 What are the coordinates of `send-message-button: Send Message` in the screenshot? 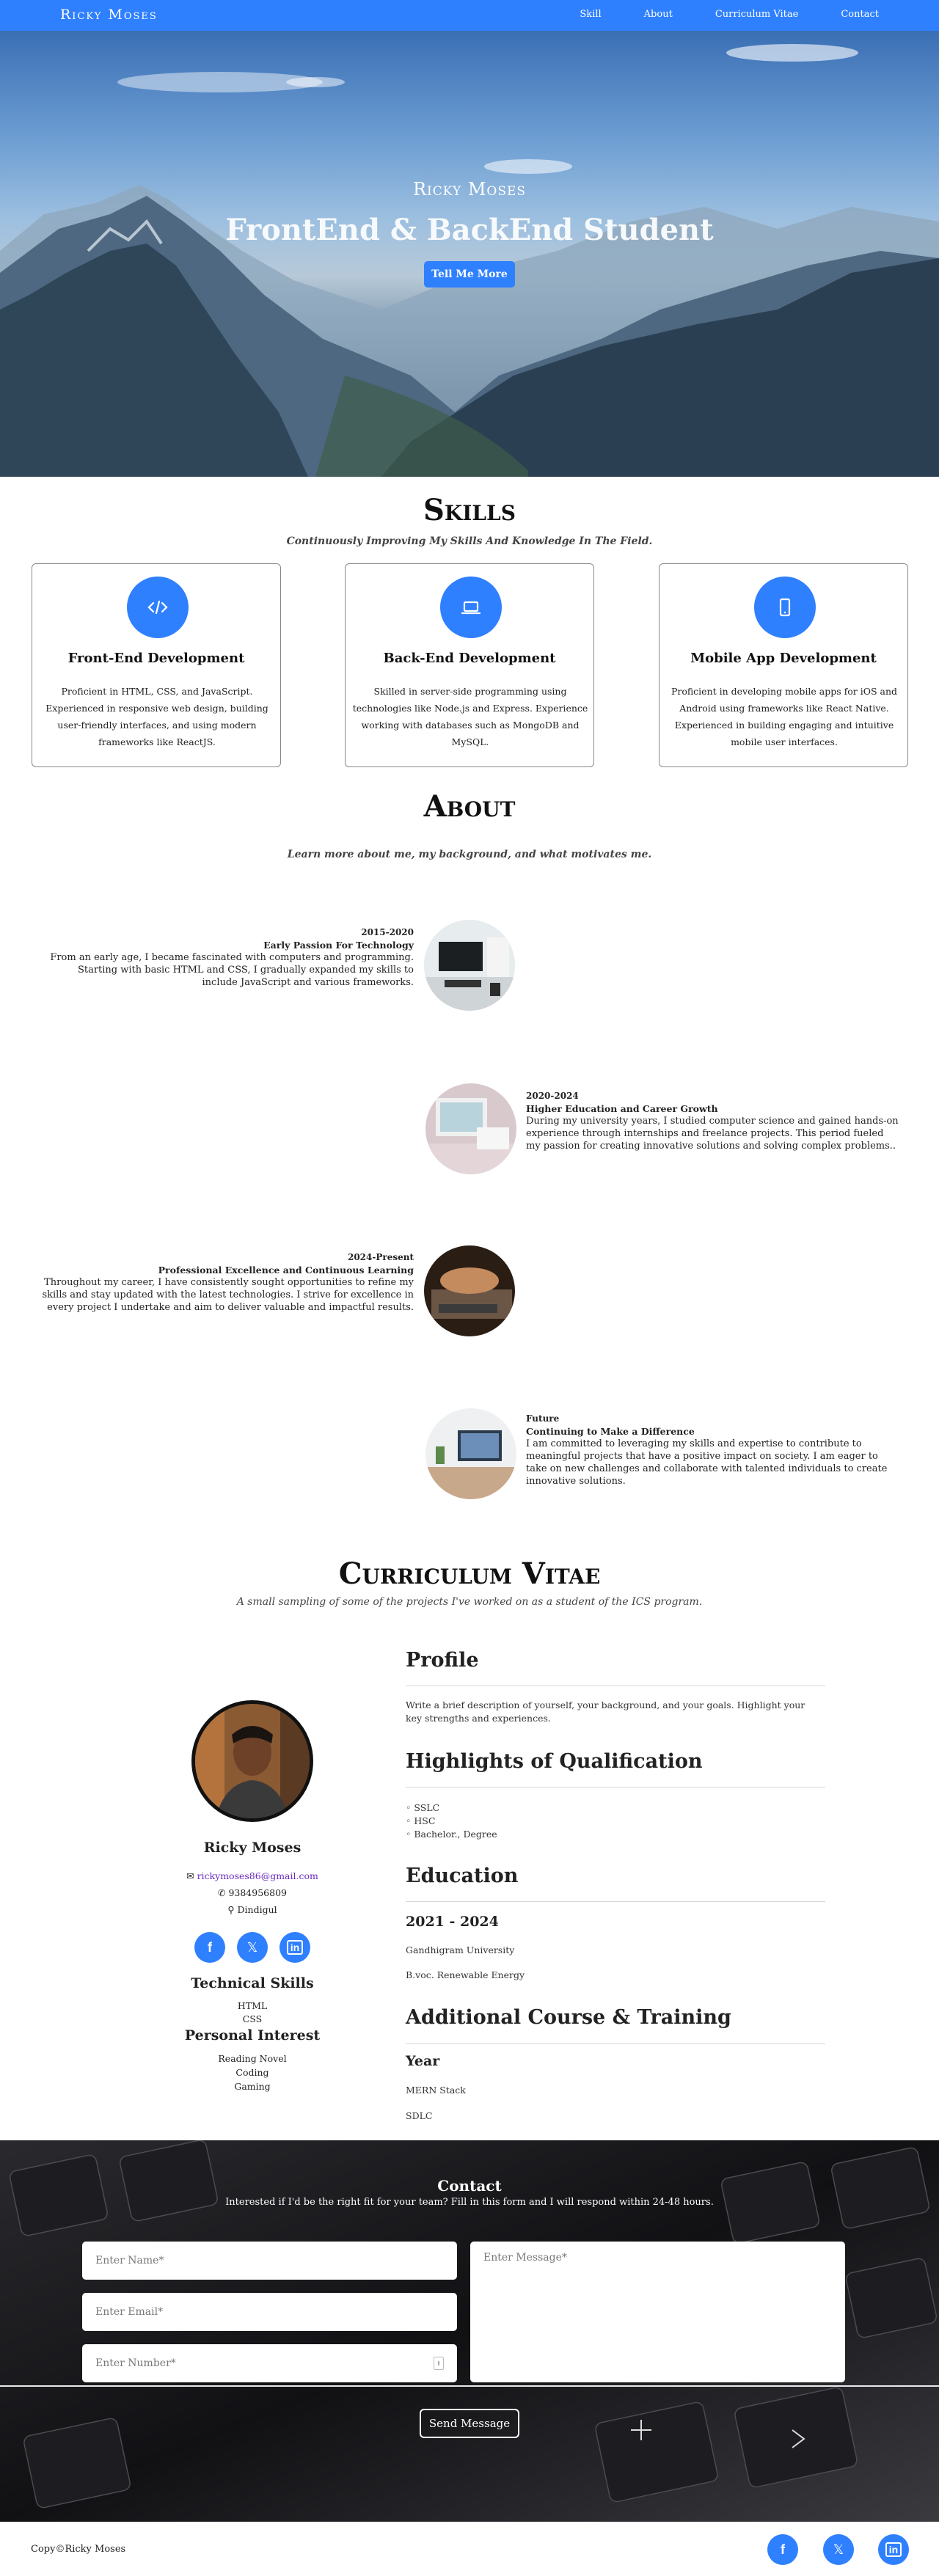 It's located at (469, 2423).